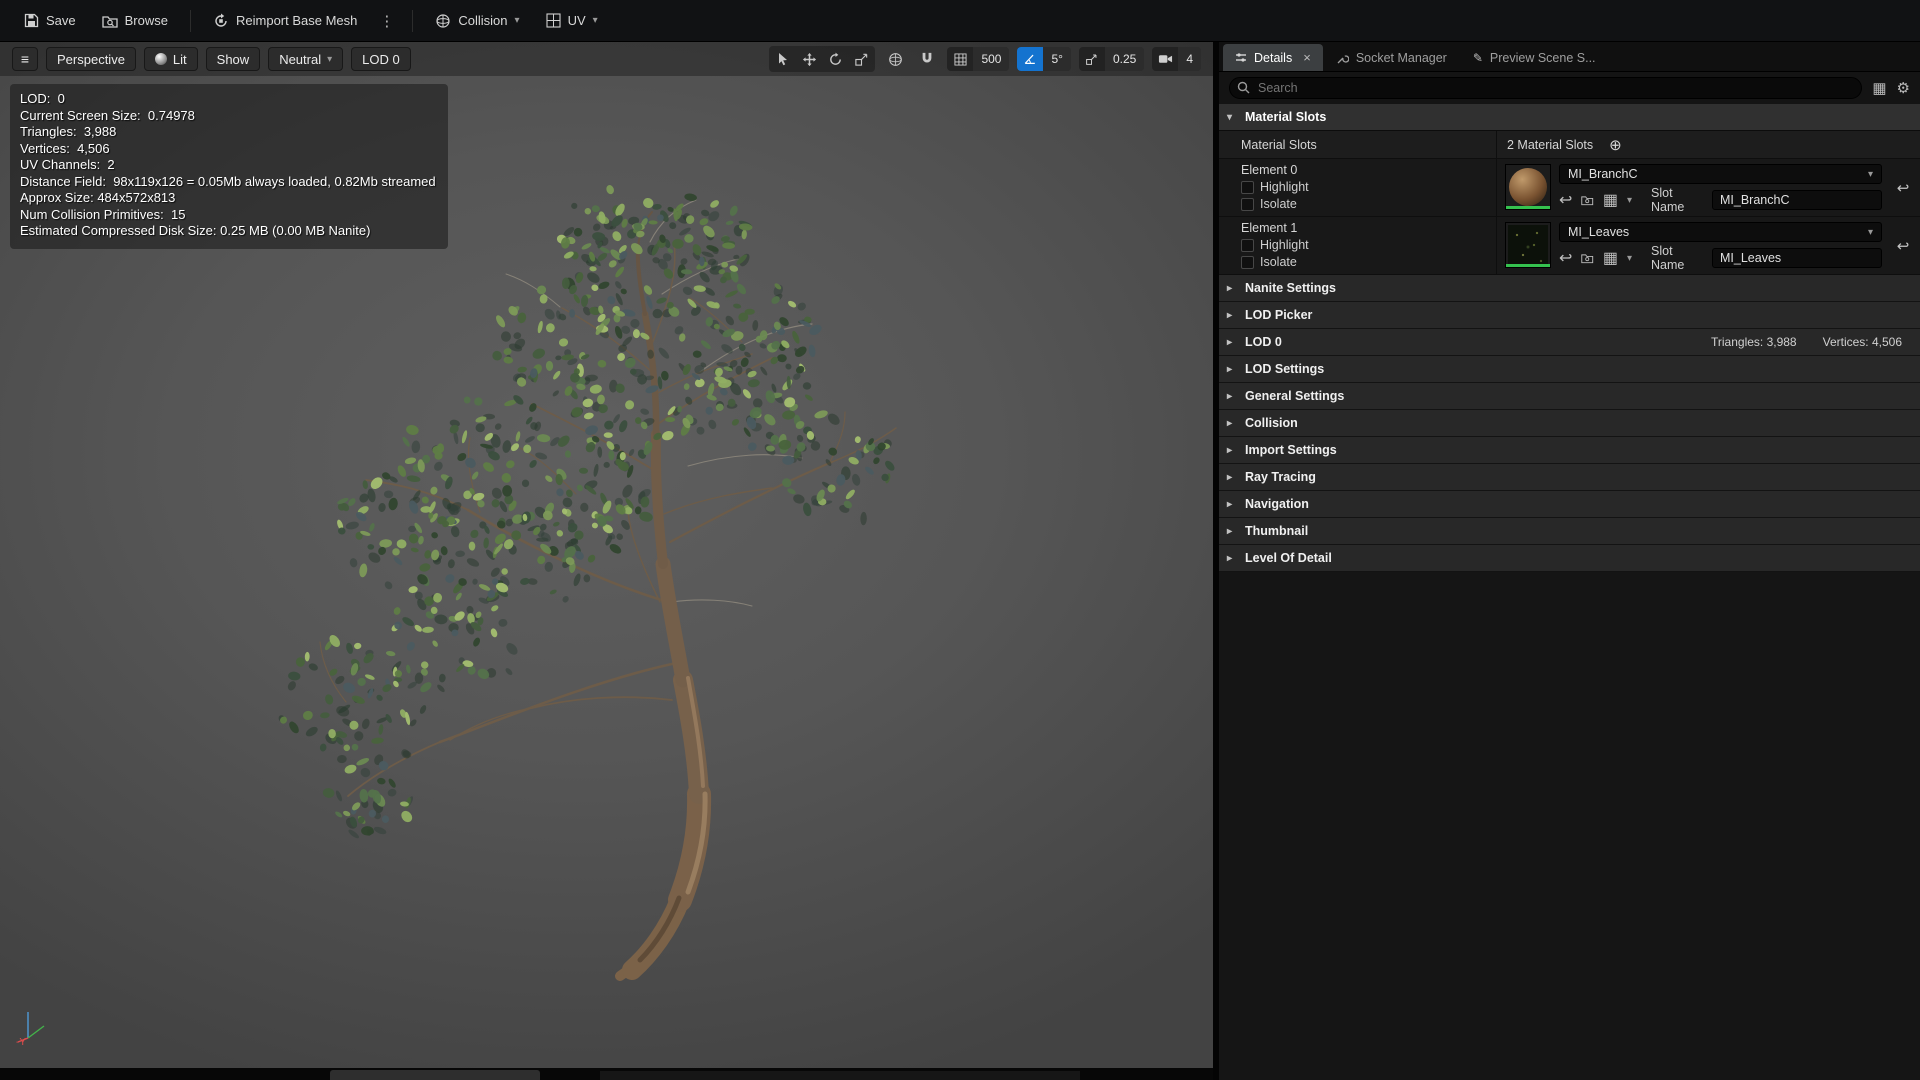 This screenshot has height=1080, width=1920. Describe the element at coordinates (1358, 144) in the screenshot. I see `material-slots-row-label: Material Slots` at that location.